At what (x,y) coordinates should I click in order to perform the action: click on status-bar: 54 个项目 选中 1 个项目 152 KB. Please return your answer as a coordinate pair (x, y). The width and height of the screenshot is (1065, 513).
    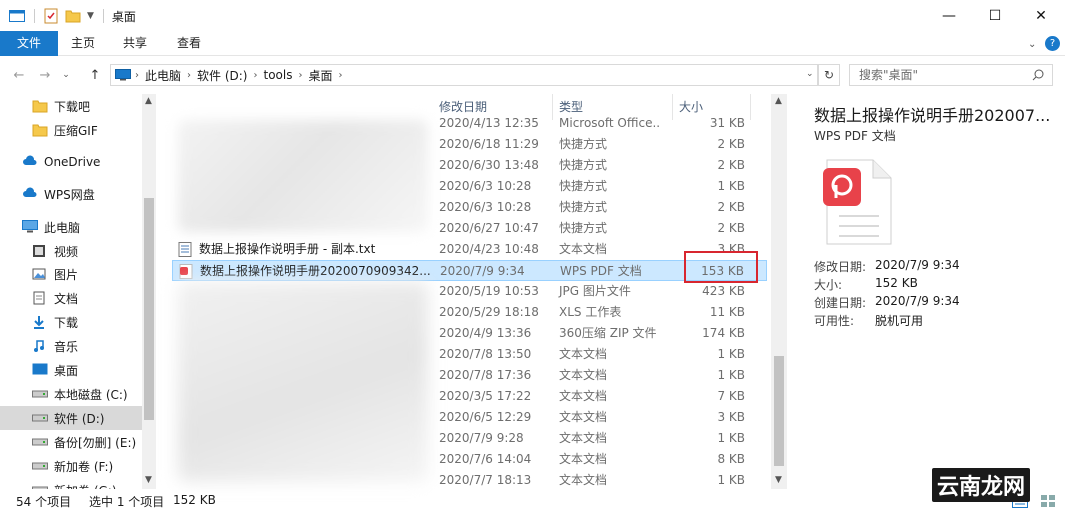
    Looking at the image, I should click on (532, 501).